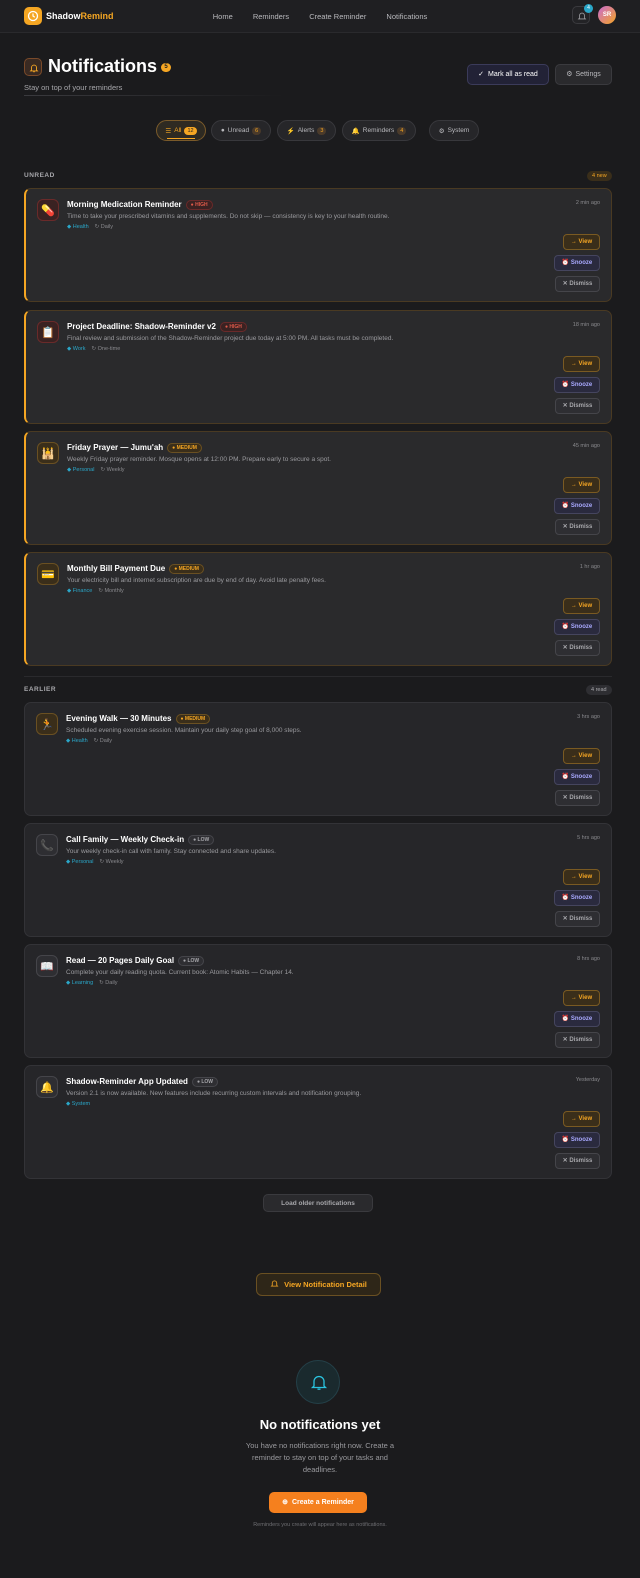 The image size is (640, 1578). What do you see at coordinates (90, 227) in the screenshot?
I see `notification-meta: ◆ Health ↻ Daily` at bounding box center [90, 227].